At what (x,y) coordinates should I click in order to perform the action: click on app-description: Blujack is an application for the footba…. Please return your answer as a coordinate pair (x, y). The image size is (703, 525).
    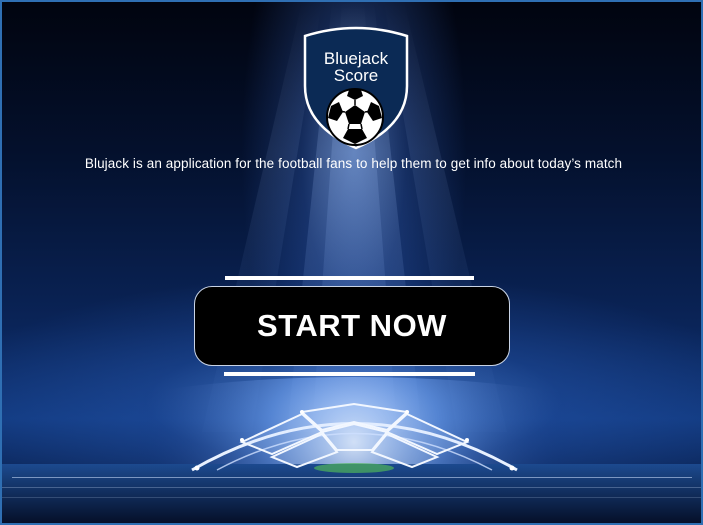
    Looking at the image, I should click on (353, 163).